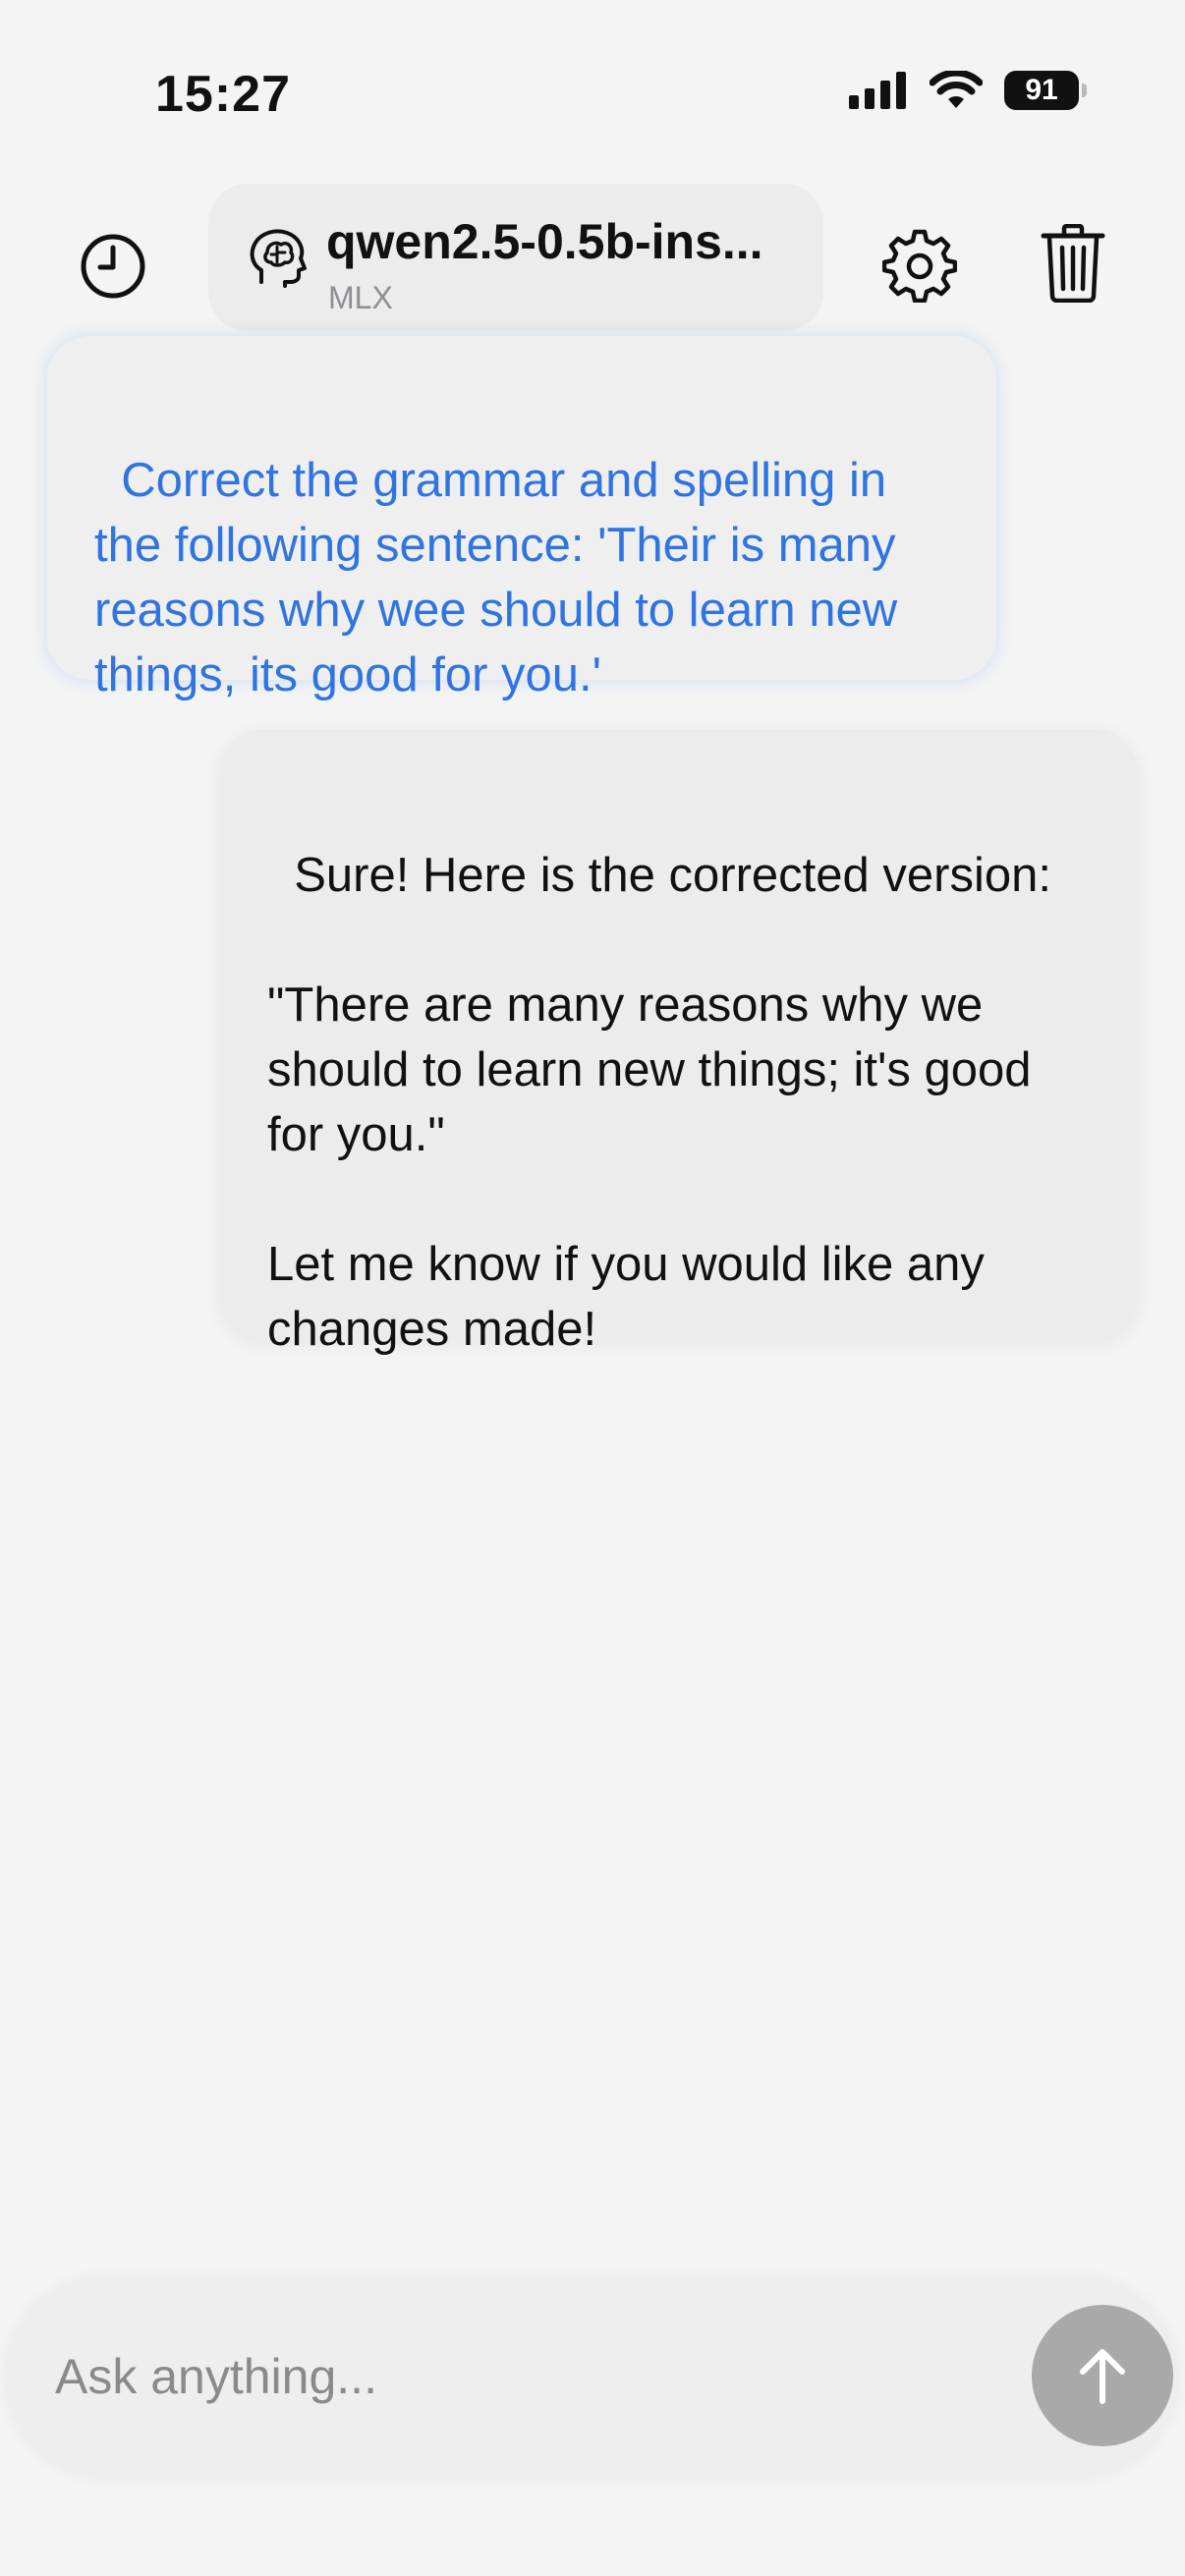 This screenshot has width=1185, height=2576. I want to click on arrow-up-icon, so click(1103, 2376).